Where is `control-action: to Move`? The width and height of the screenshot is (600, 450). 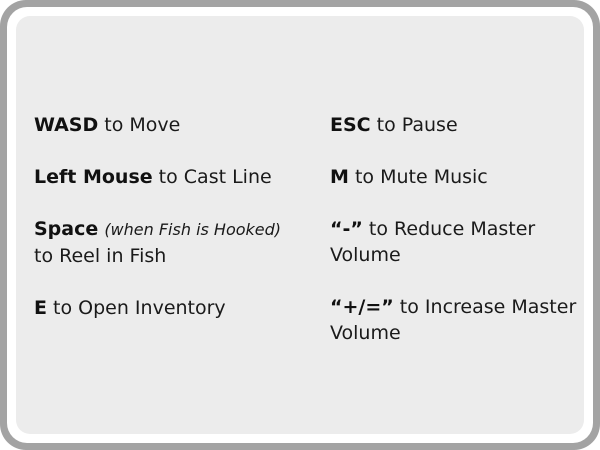 control-action: to Move is located at coordinates (139, 125).